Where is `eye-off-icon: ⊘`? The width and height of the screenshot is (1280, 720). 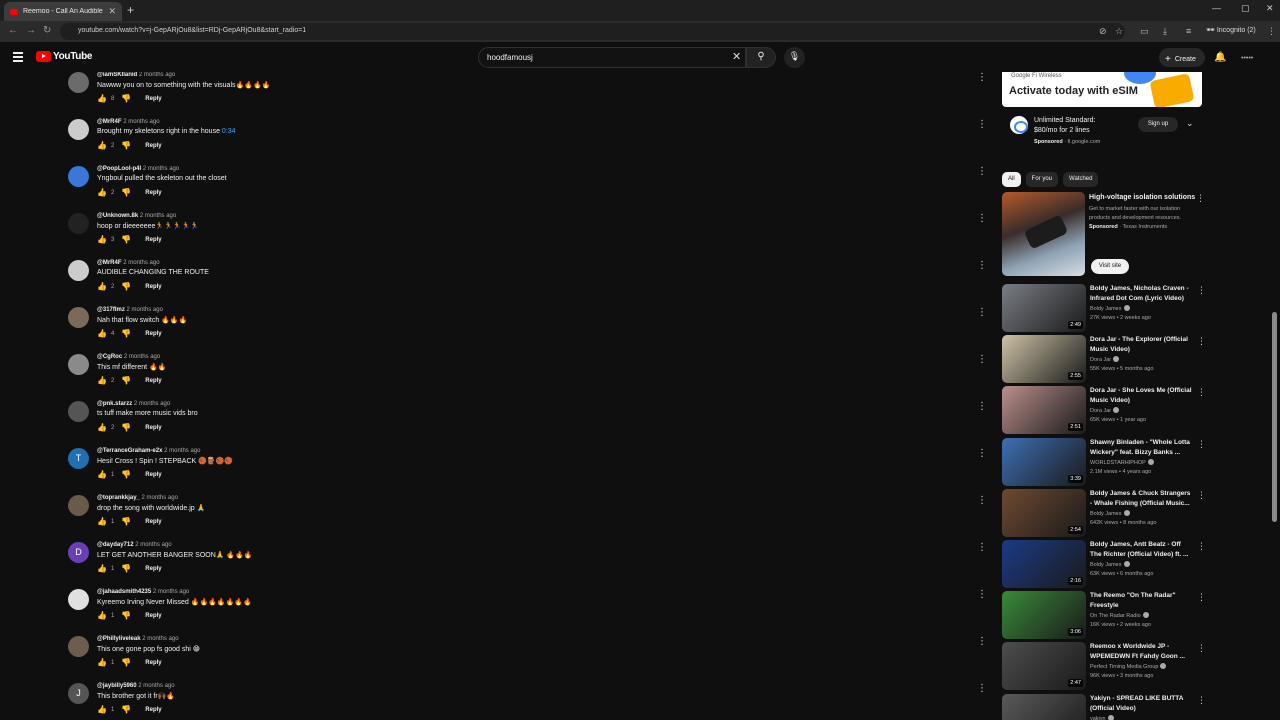 eye-off-icon: ⊘ is located at coordinates (1103, 31).